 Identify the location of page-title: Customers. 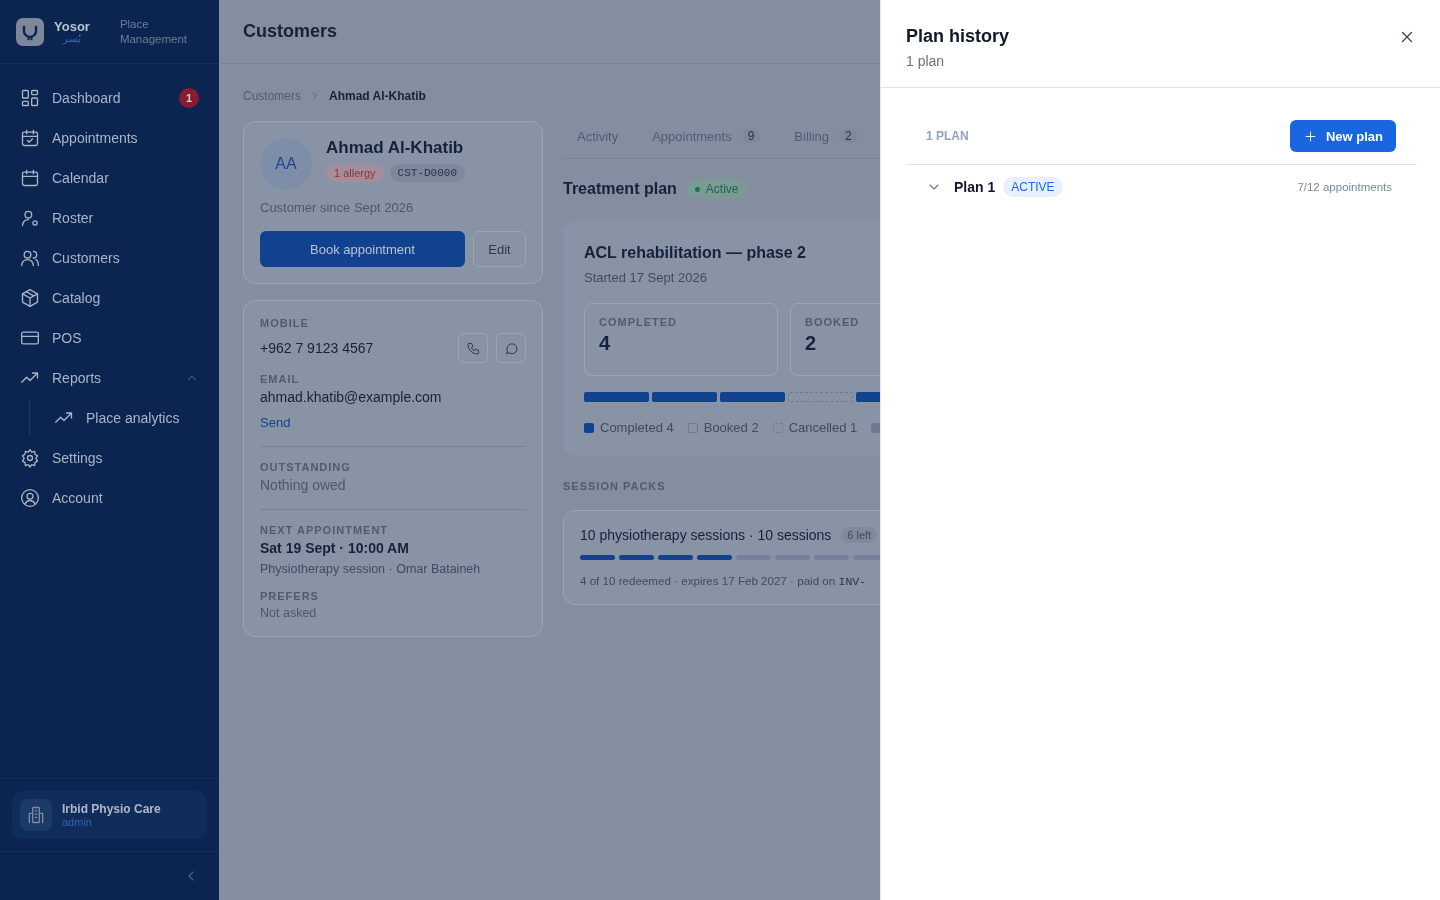
(290, 31).